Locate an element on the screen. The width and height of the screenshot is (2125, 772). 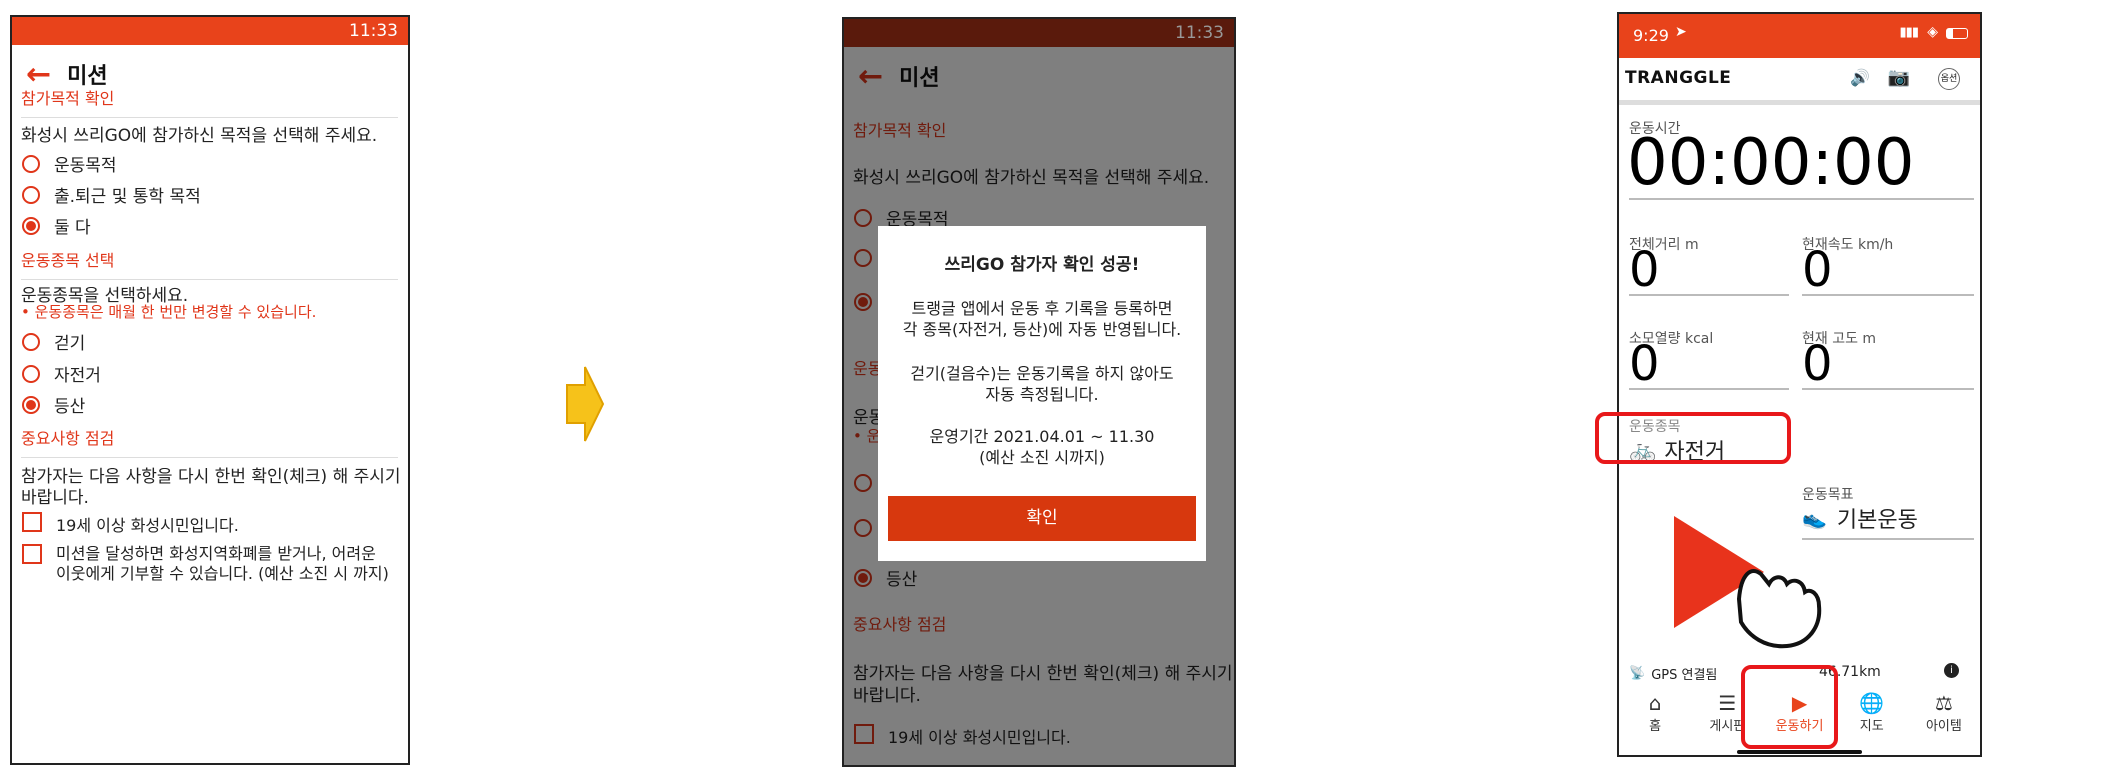
highlight-sport-type is located at coordinates (1693, 438).